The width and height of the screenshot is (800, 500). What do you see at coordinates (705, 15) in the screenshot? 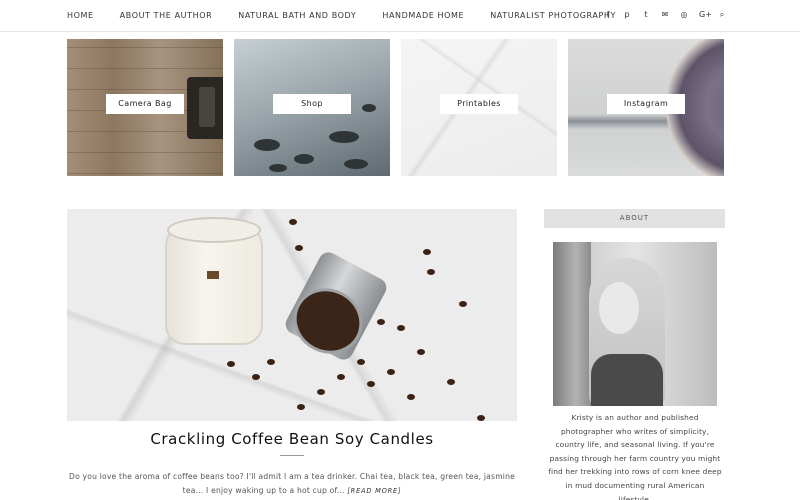
I see `google-plus-icon: G+` at bounding box center [705, 15].